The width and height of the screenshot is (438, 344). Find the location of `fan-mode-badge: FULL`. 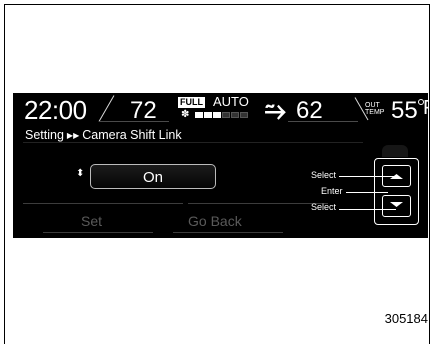

fan-mode-badge: FULL is located at coordinates (191, 102).